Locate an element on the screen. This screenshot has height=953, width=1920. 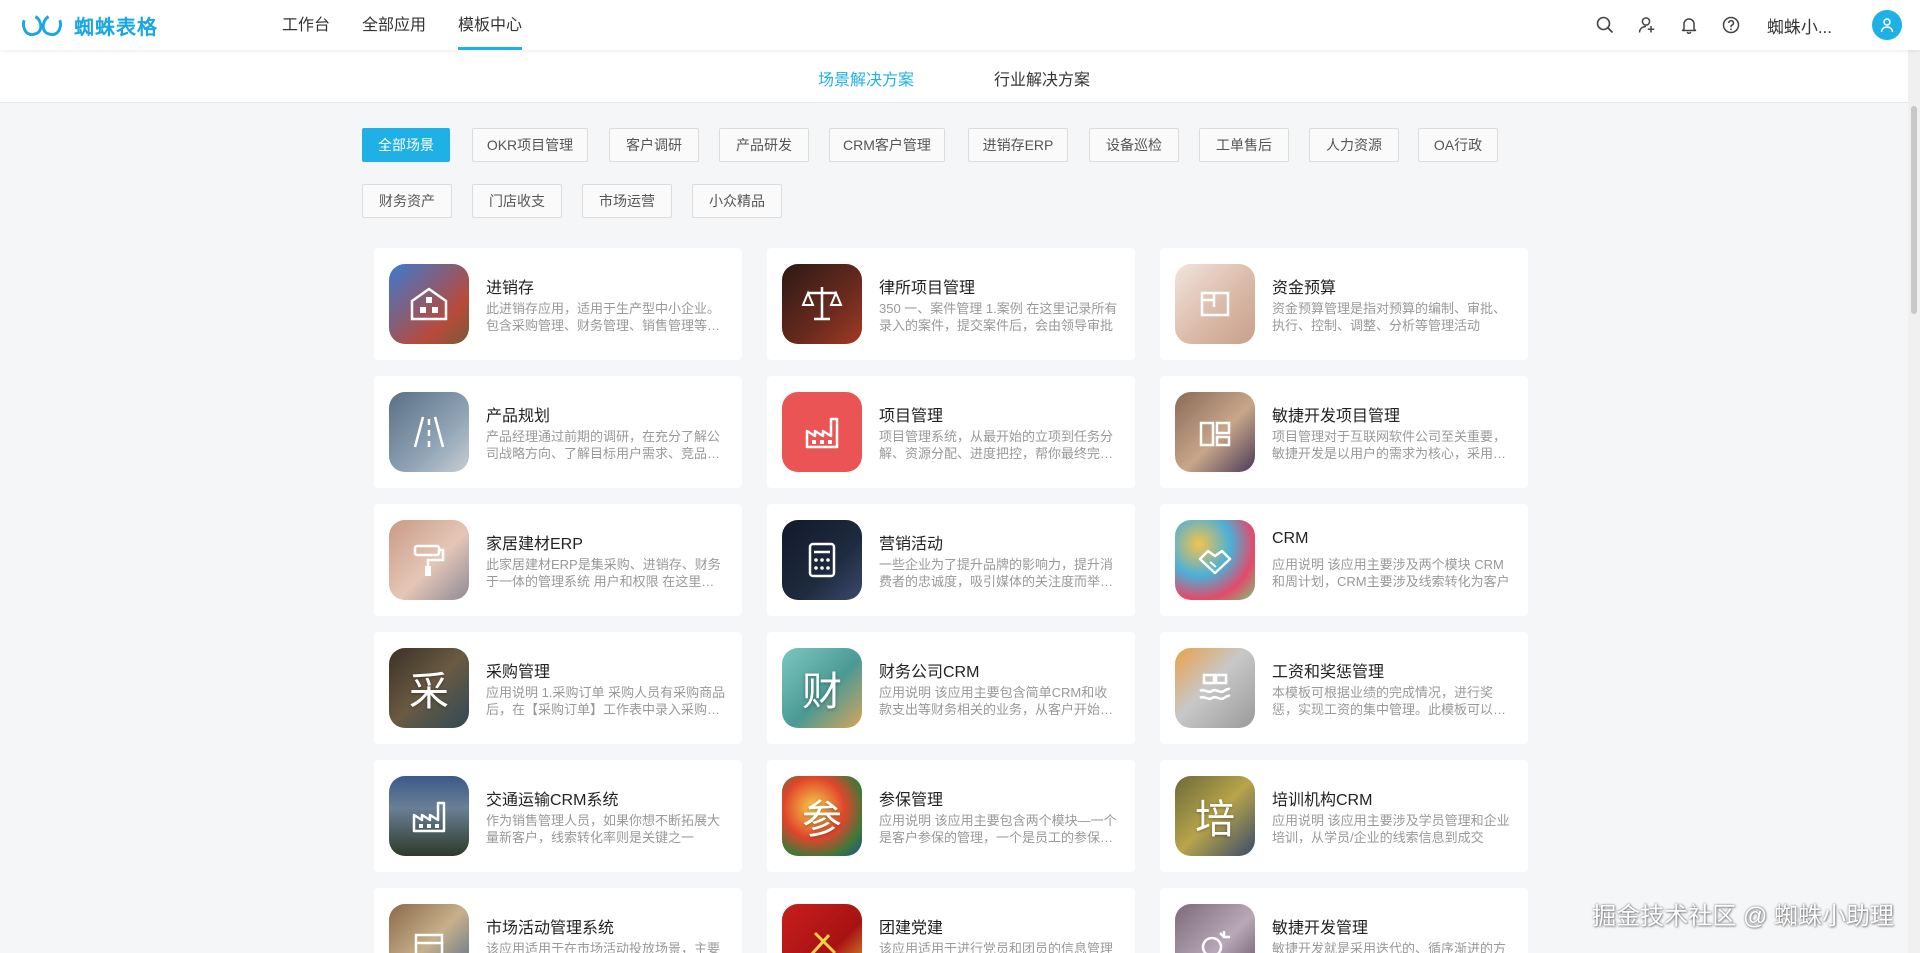
template-title: 团建党建 is located at coordinates (911, 928).